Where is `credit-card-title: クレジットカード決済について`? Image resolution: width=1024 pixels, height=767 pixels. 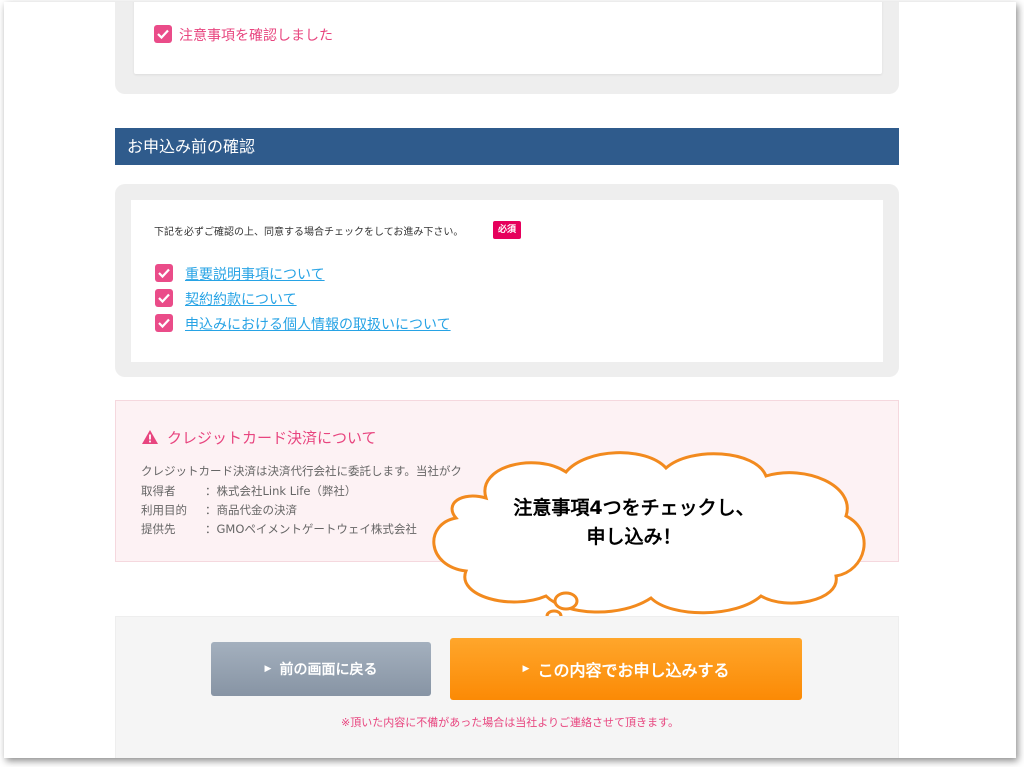
credit-card-title: クレジットカード決済について is located at coordinates (272, 438).